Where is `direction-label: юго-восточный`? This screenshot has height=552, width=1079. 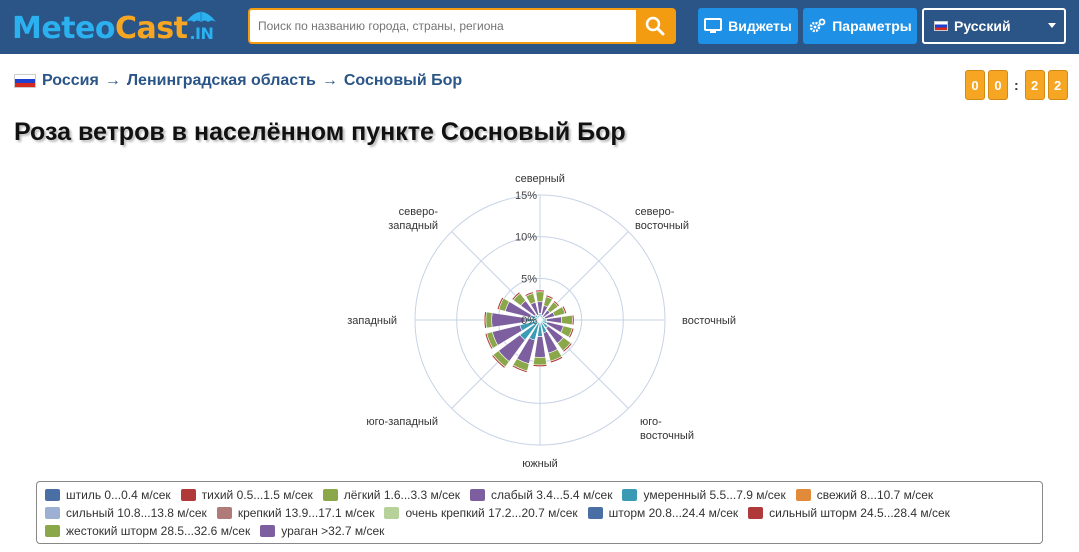 direction-label: юго-восточный is located at coordinates (667, 429).